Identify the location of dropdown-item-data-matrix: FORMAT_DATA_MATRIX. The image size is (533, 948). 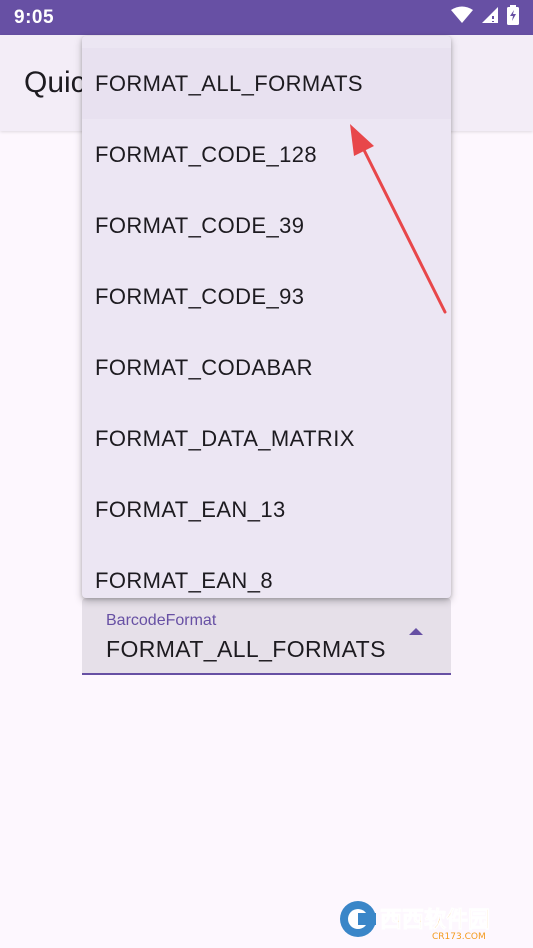
(266, 438).